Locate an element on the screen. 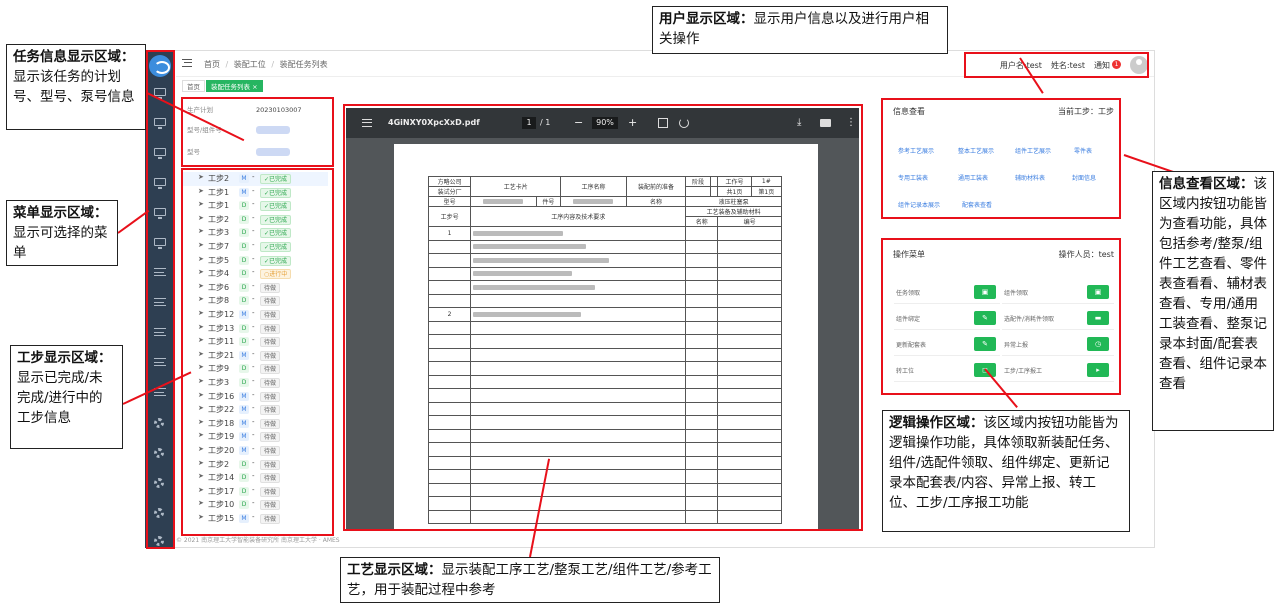 The image size is (1278, 614). menu-area-callout: 菜单显示区域： 显示可选择的菜单 is located at coordinates (62, 233).